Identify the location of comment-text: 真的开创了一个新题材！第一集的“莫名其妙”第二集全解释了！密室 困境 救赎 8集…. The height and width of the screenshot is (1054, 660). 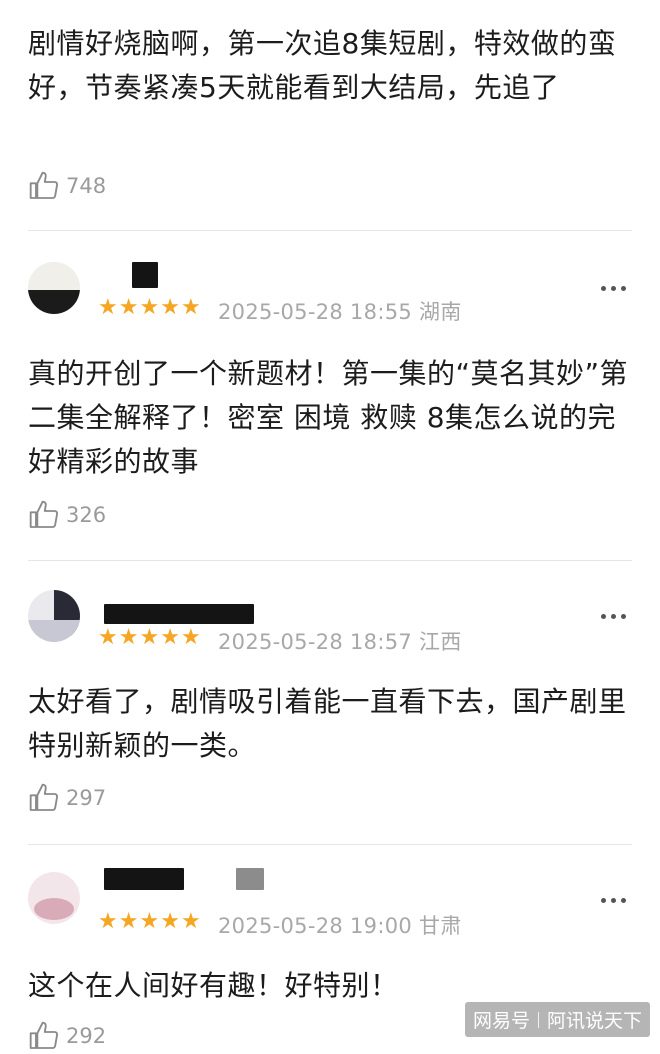
(328, 417).